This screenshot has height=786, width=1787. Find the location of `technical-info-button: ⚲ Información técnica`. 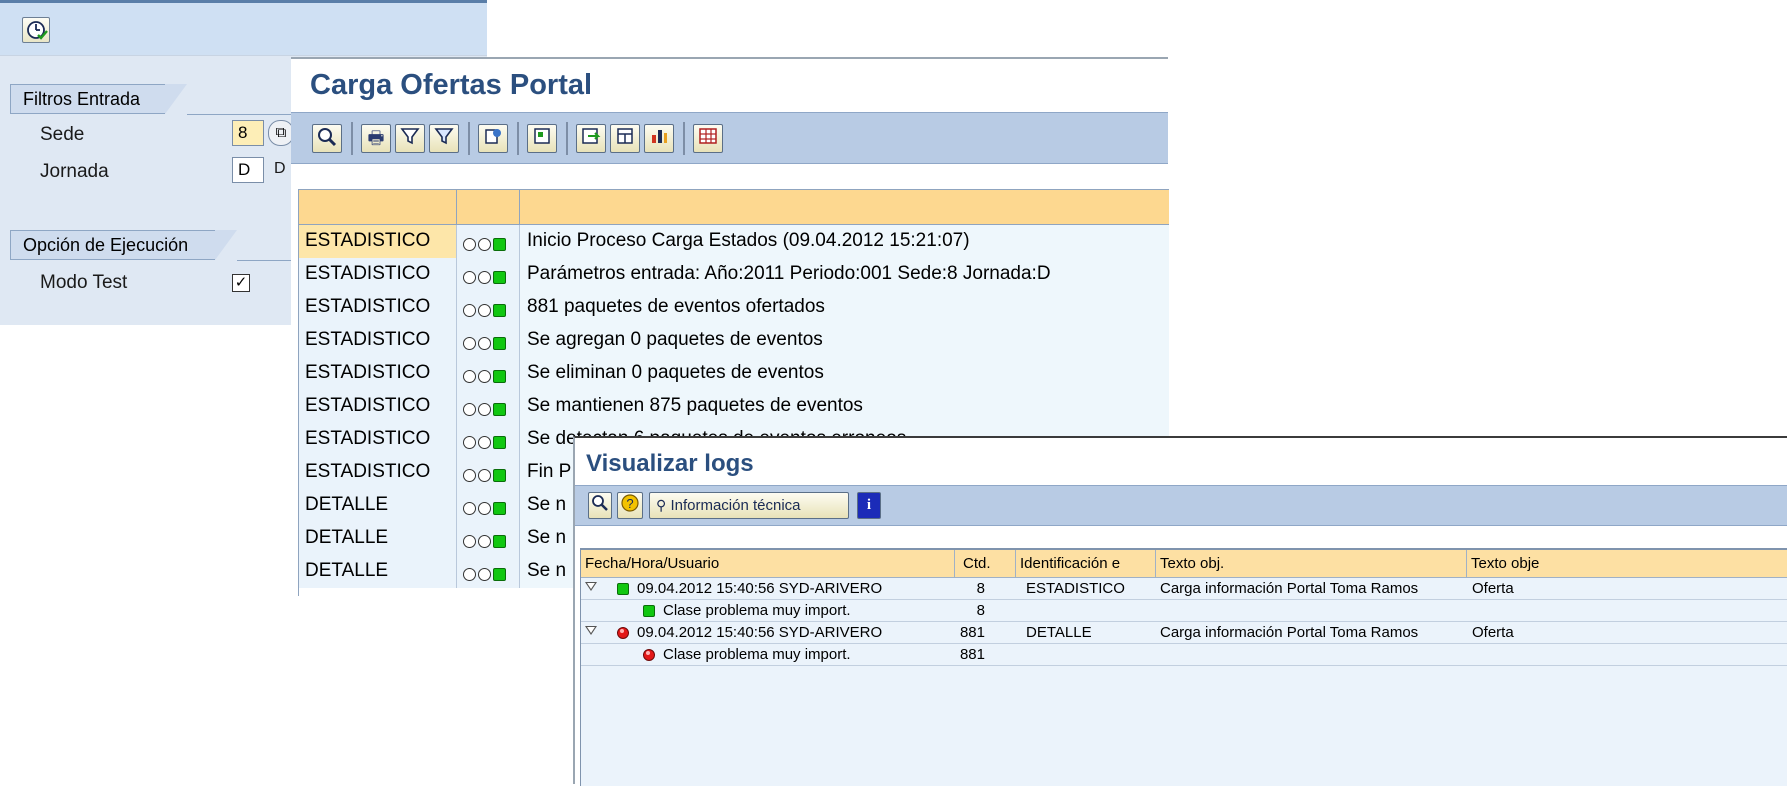

technical-info-button: ⚲ Información técnica is located at coordinates (749, 505).